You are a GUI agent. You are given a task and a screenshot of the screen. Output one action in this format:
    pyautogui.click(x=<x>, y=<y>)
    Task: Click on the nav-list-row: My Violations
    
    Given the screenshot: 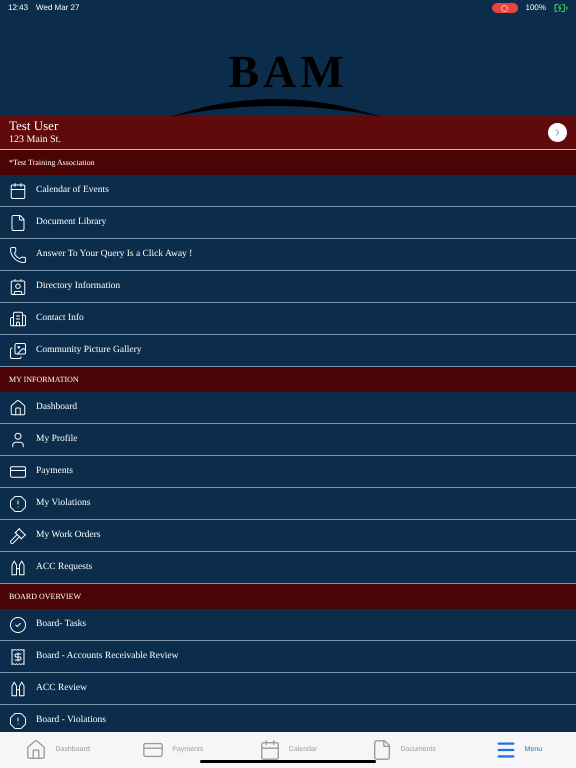 What is the action you would take?
    pyautogui.click(x=288, y=504)
    